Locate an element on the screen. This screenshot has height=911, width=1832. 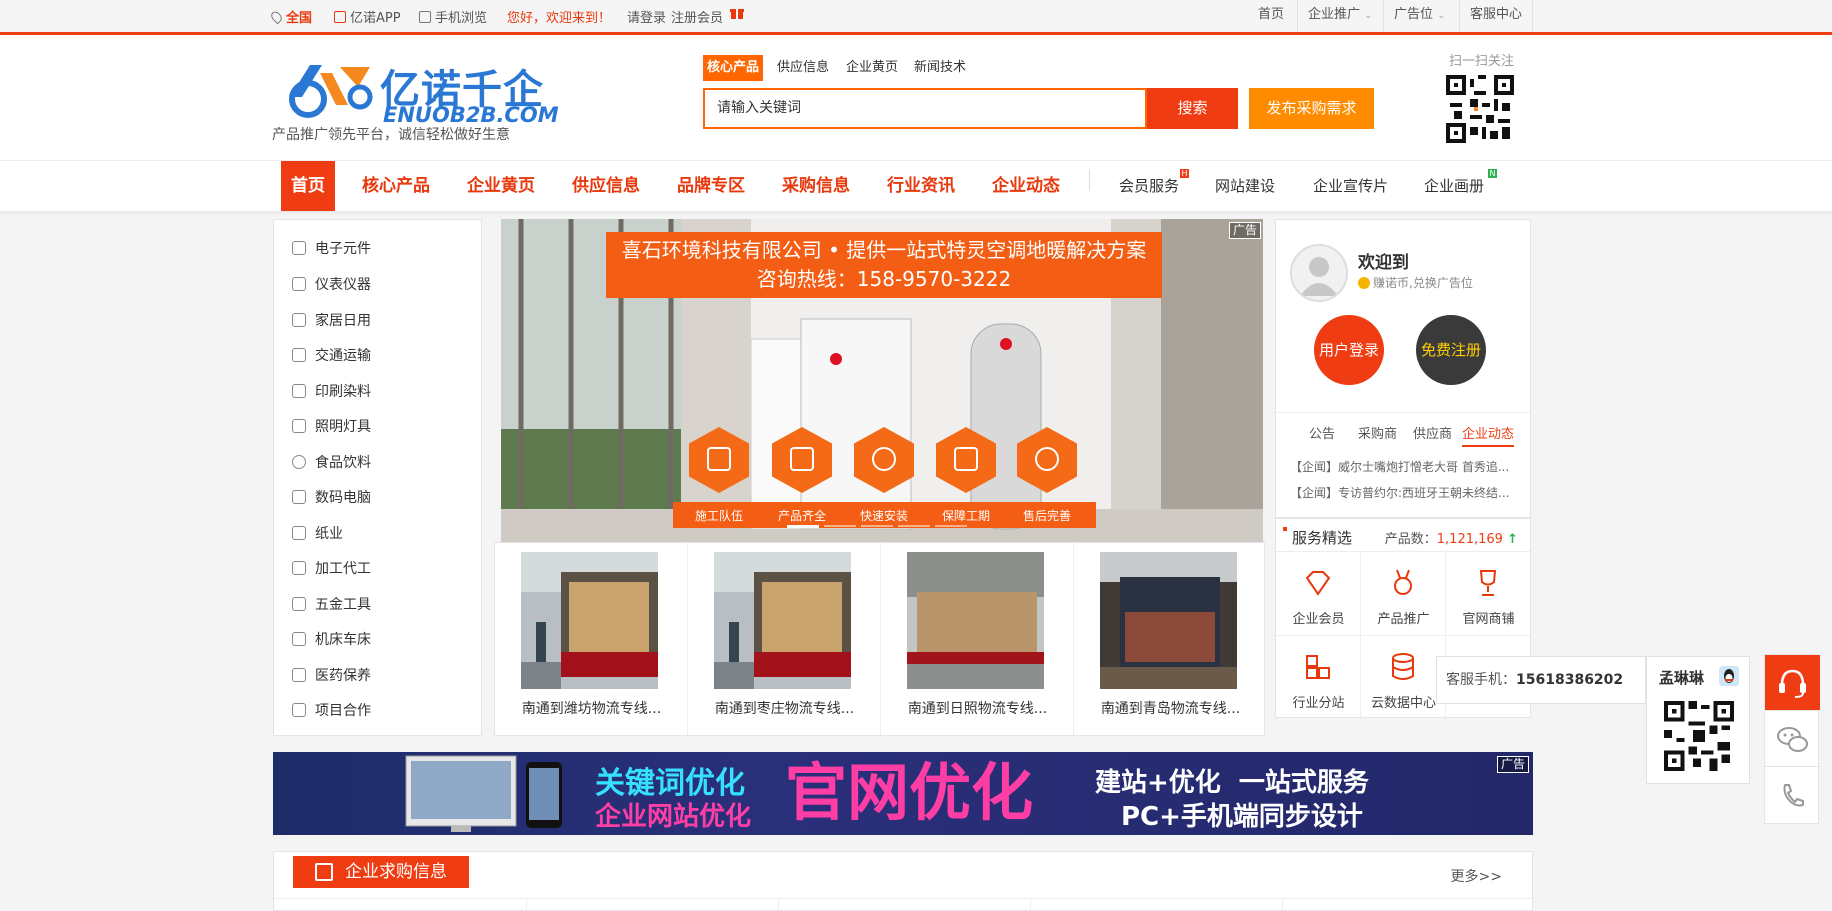
phone-icon is located at coordinates (1793, 795).